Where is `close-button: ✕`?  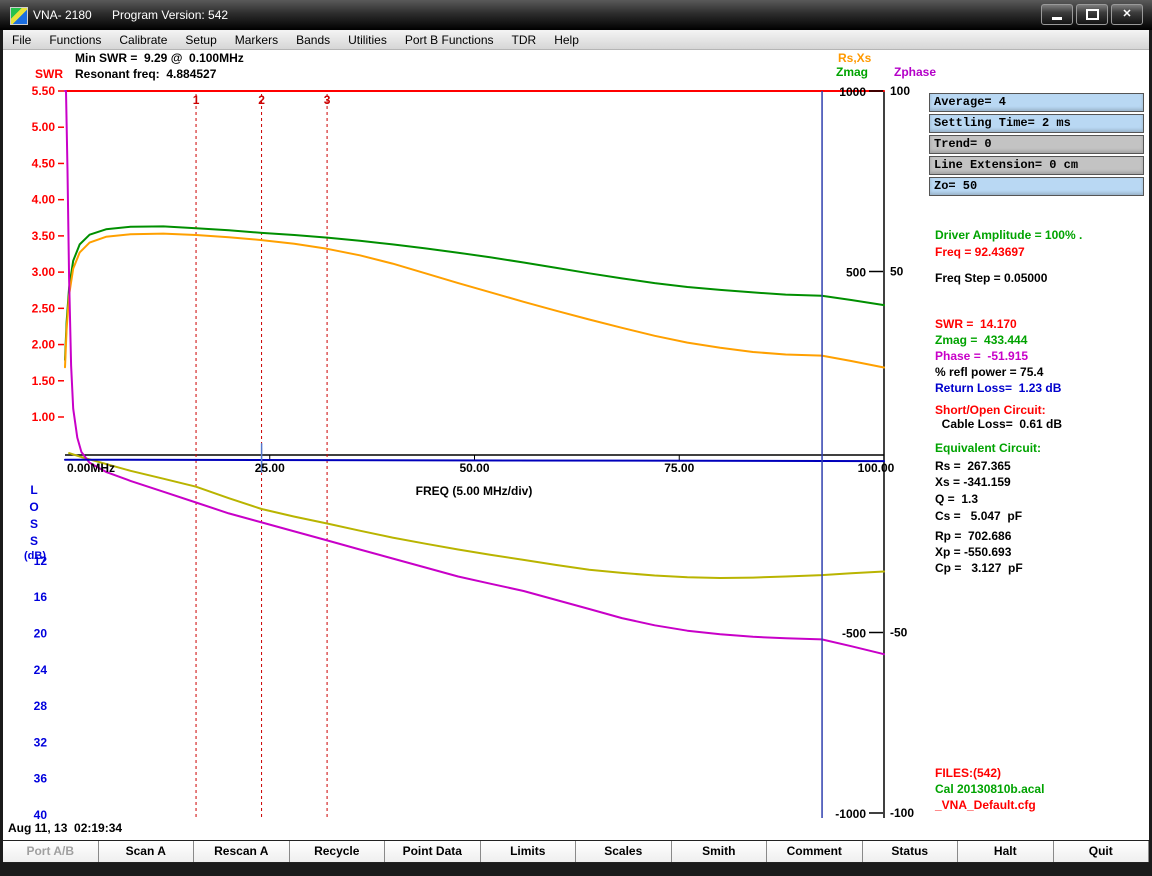 close-button: ✕ is located at coordinates (1127, 14).